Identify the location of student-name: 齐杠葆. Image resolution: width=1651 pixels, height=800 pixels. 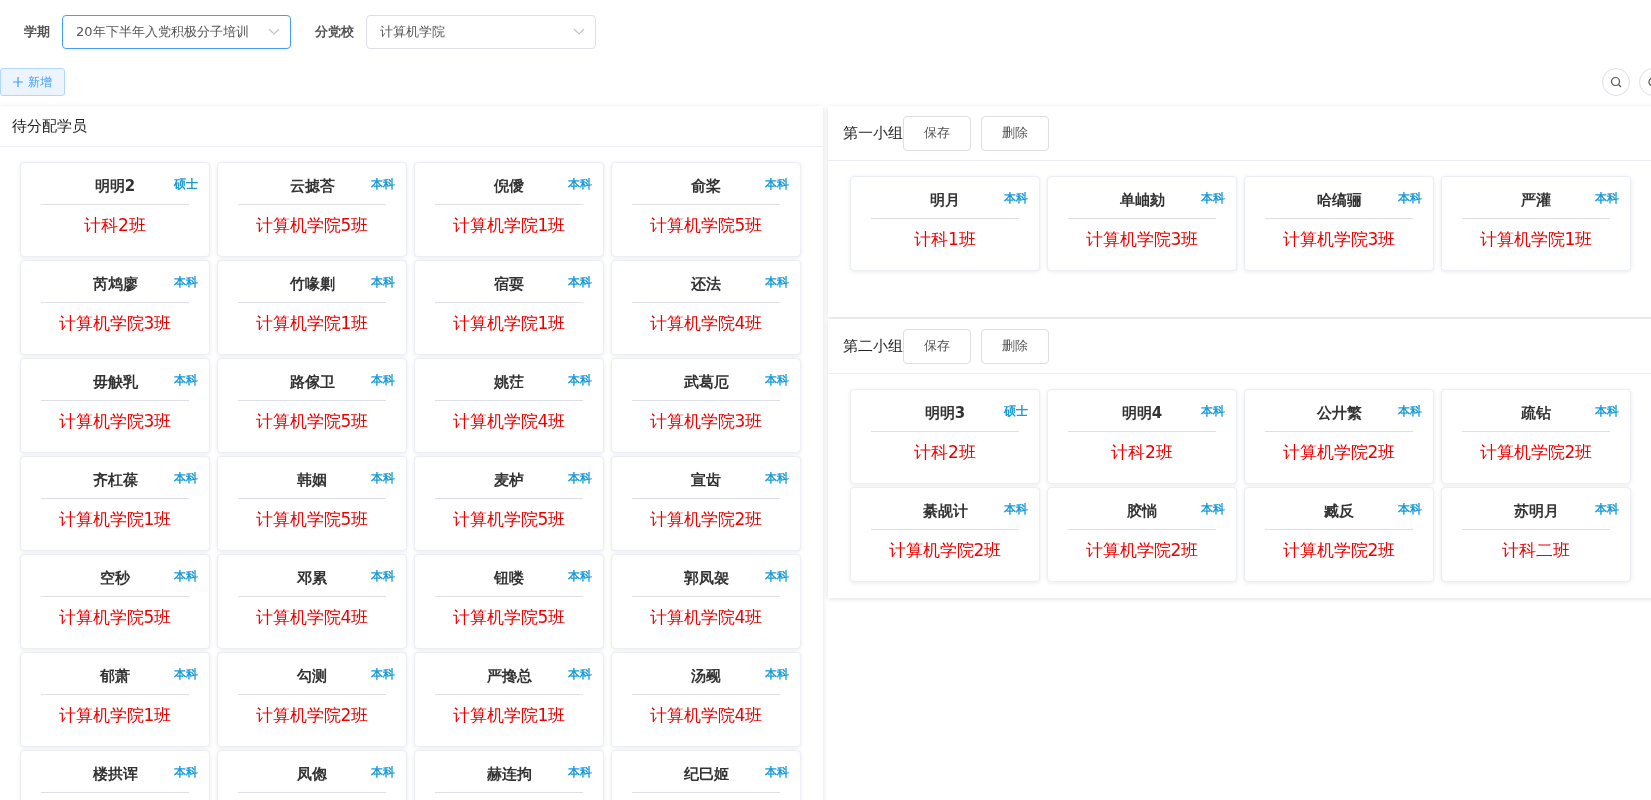
(115, 480).